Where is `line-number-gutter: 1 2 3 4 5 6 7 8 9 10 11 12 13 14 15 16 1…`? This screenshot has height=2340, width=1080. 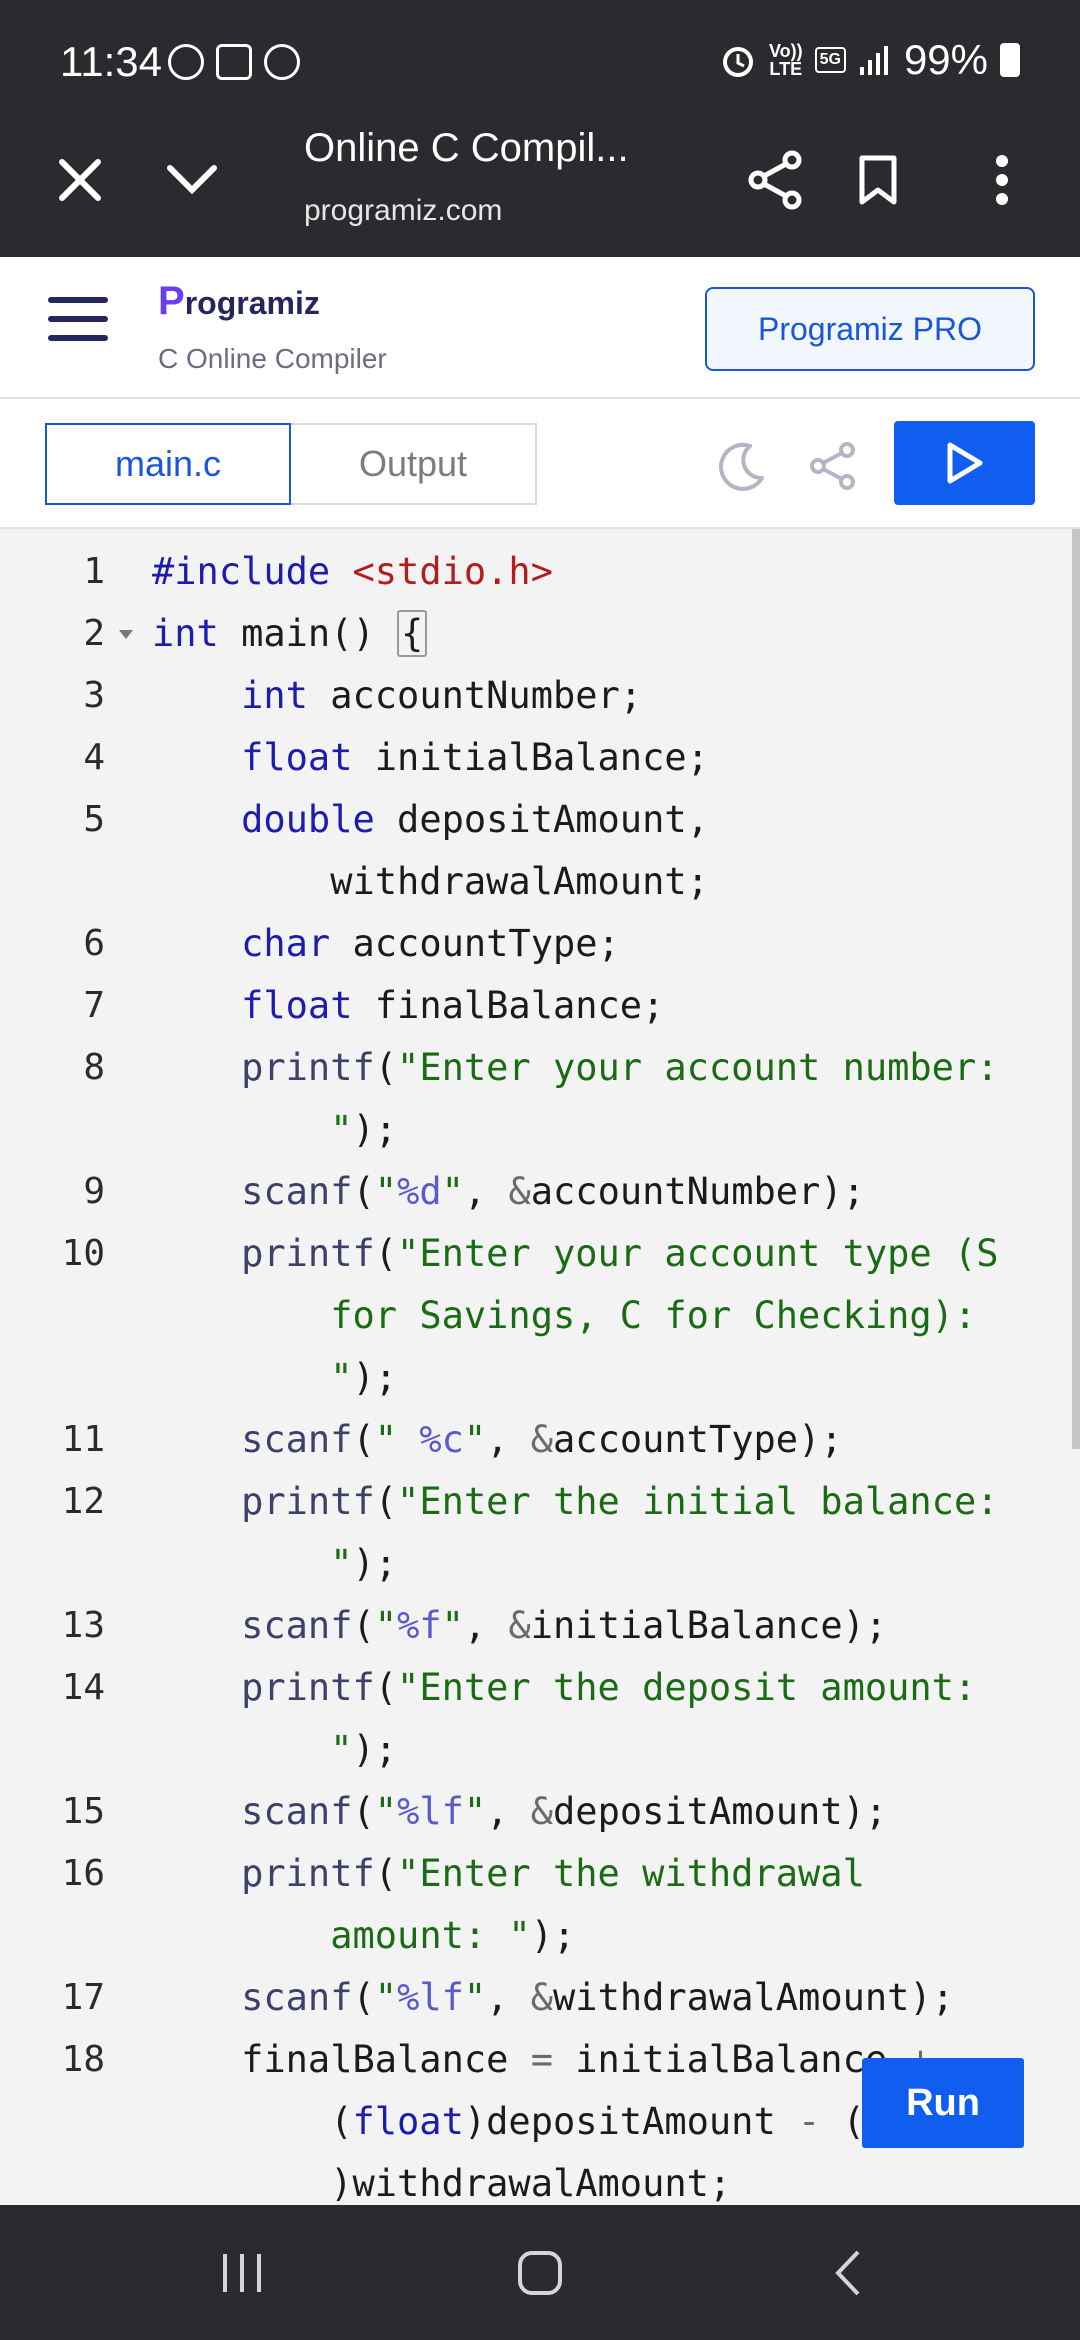
line-number-gutter: 1 2 3 4 5 6 7 8 9 10 11 12 13 14 15 16 1… is located at coordinates (72, 1367).